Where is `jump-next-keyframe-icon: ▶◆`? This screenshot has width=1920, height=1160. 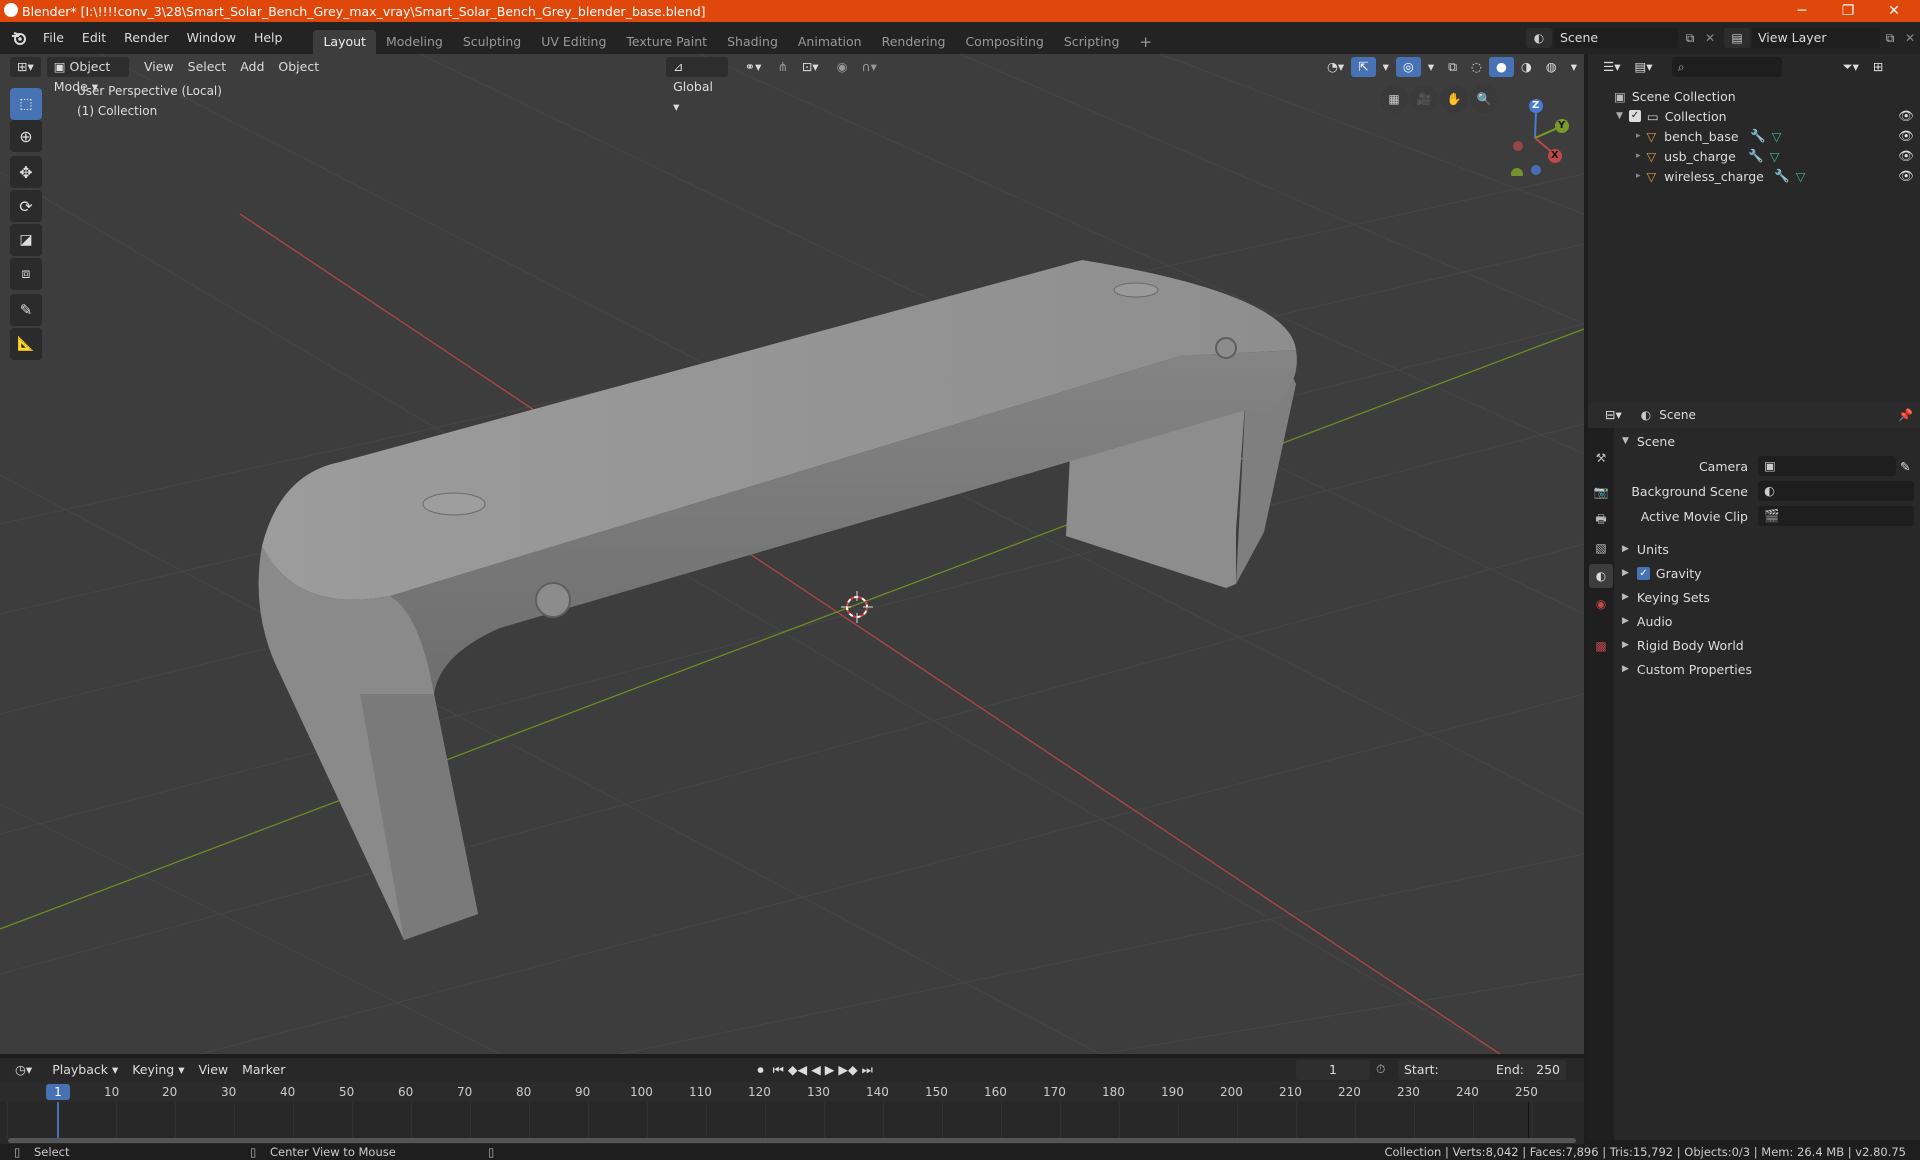
jump-next-keyframe-icon: ▶◆ is located at coordinates (847, 1070).